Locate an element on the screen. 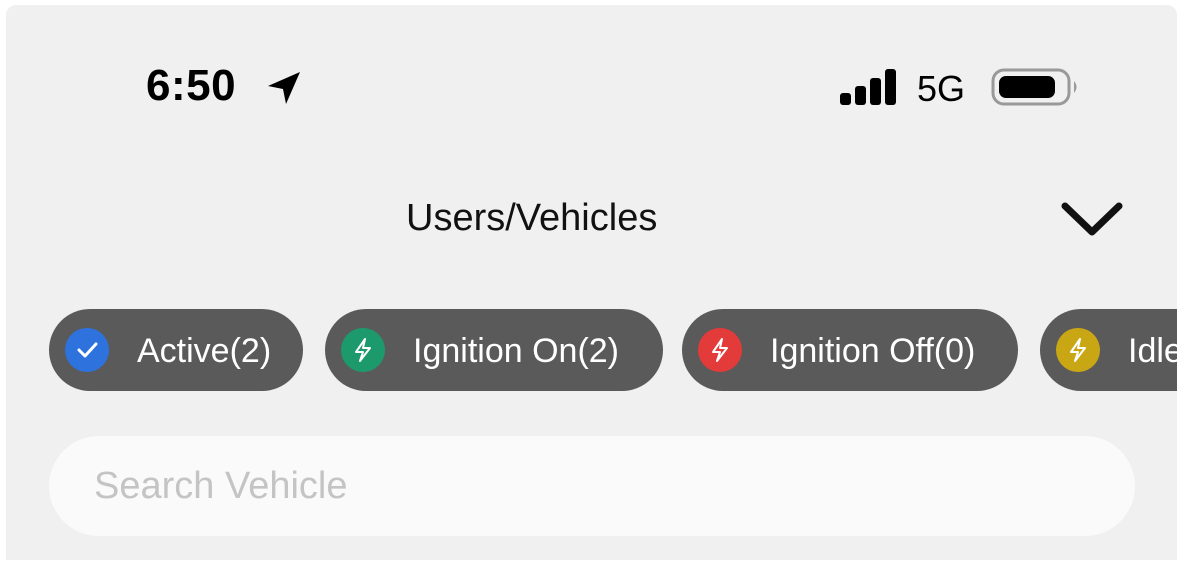  cellular-signal-icon is located at coordinates (868, 87).